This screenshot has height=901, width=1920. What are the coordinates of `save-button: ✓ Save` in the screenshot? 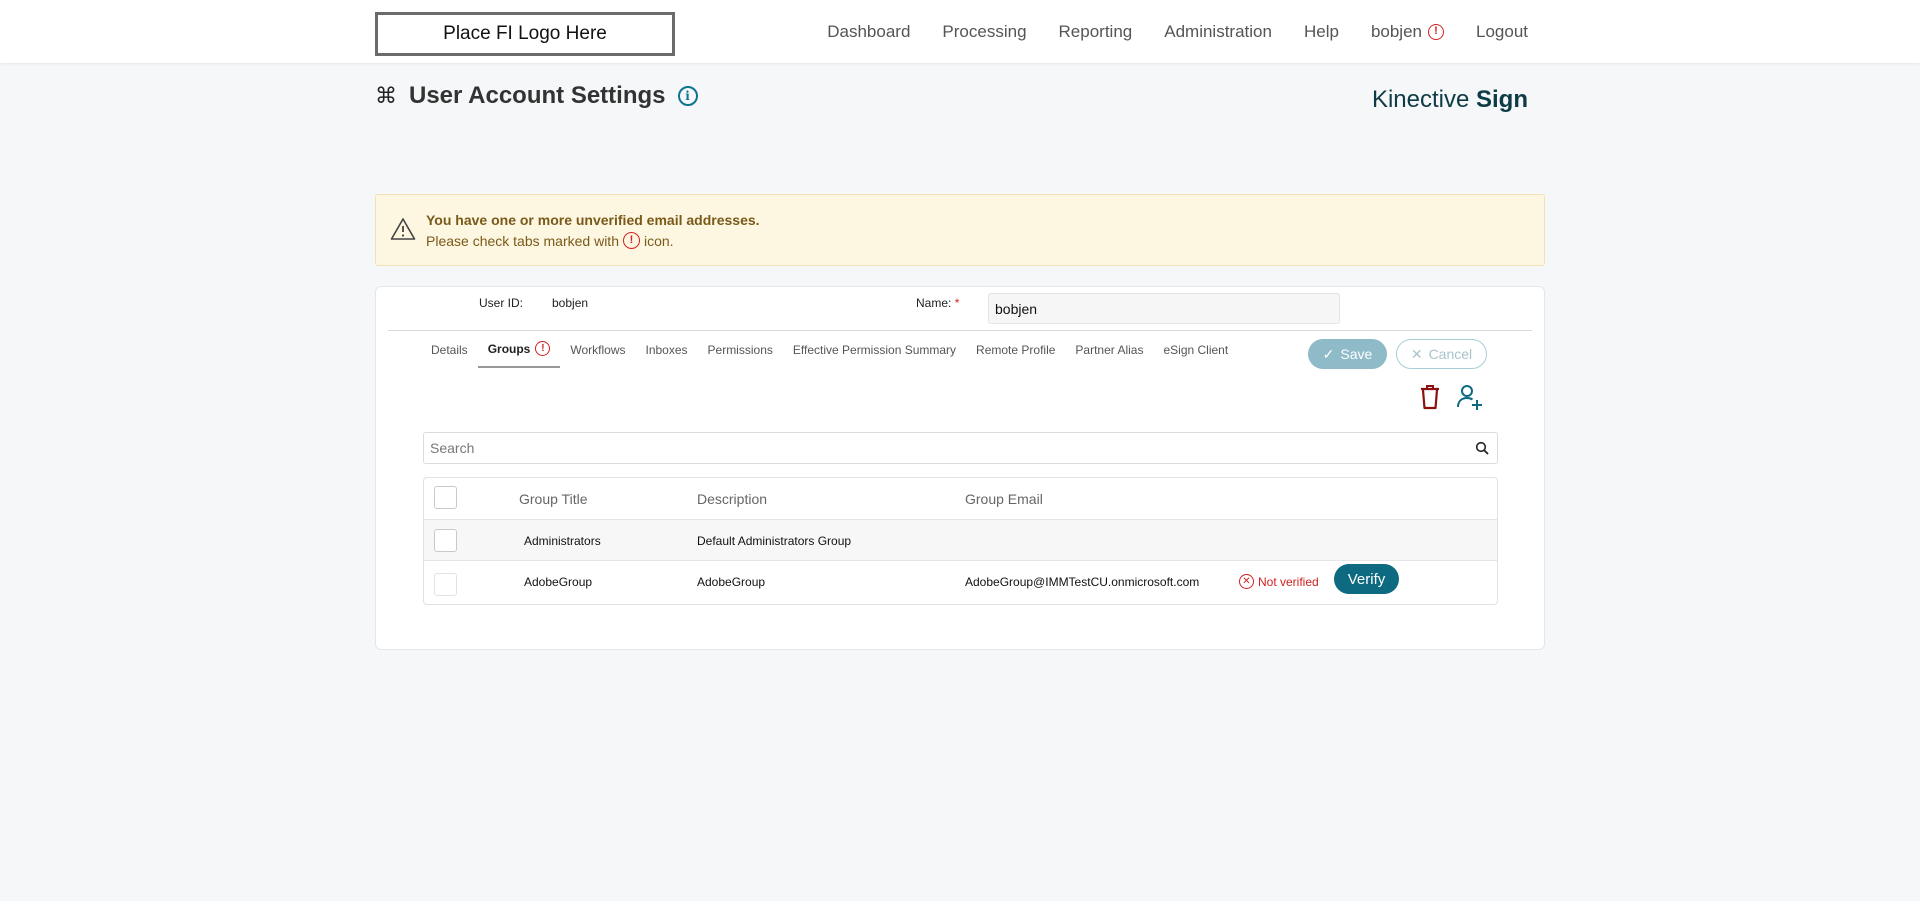 It's located at (1347, 354).